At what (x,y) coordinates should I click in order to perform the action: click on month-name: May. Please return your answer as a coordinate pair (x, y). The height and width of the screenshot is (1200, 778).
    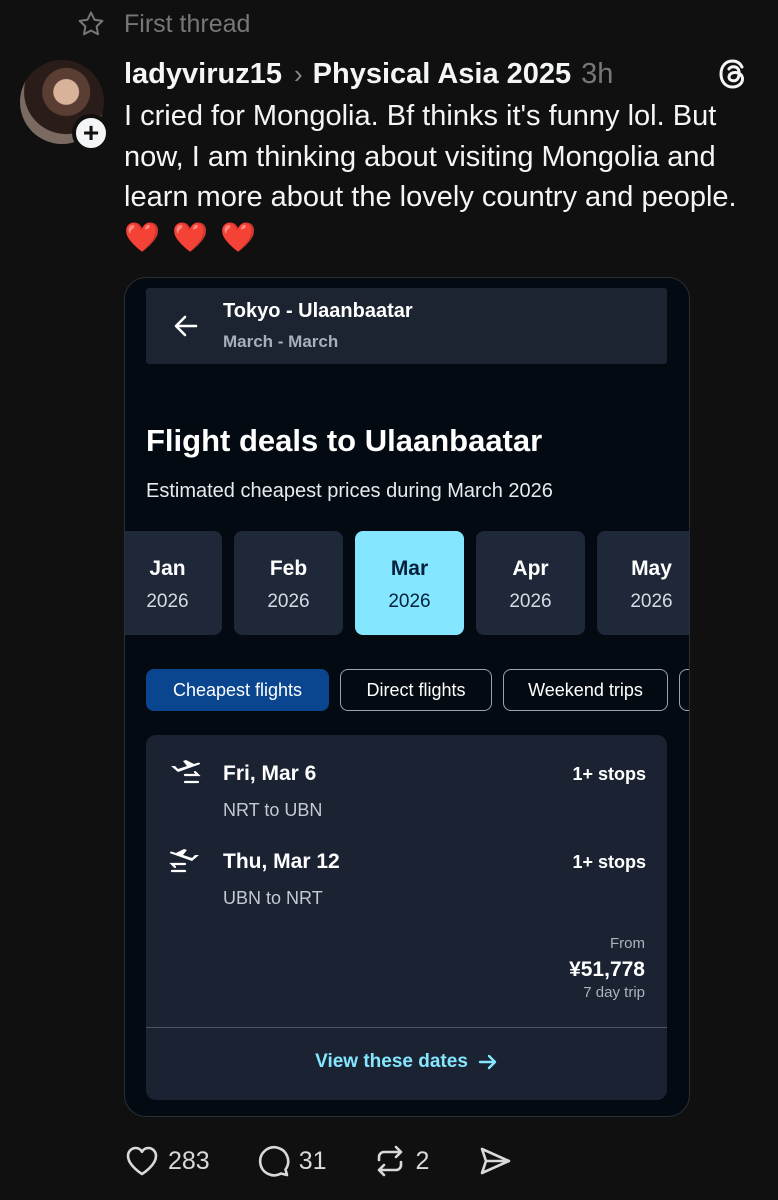
    Looking at the image, I should click on (651, 568).